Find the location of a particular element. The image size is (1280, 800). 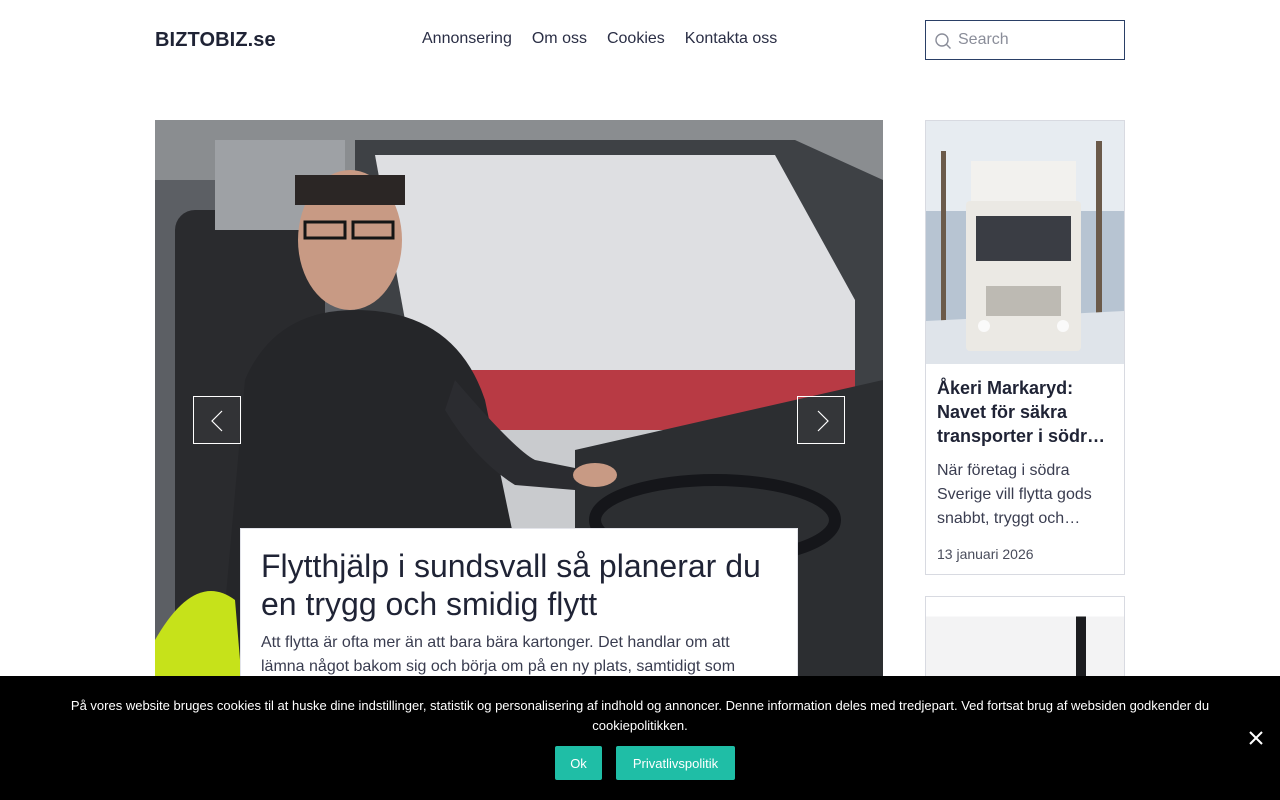

slider-prev-button is located at coordinates (217, 420).